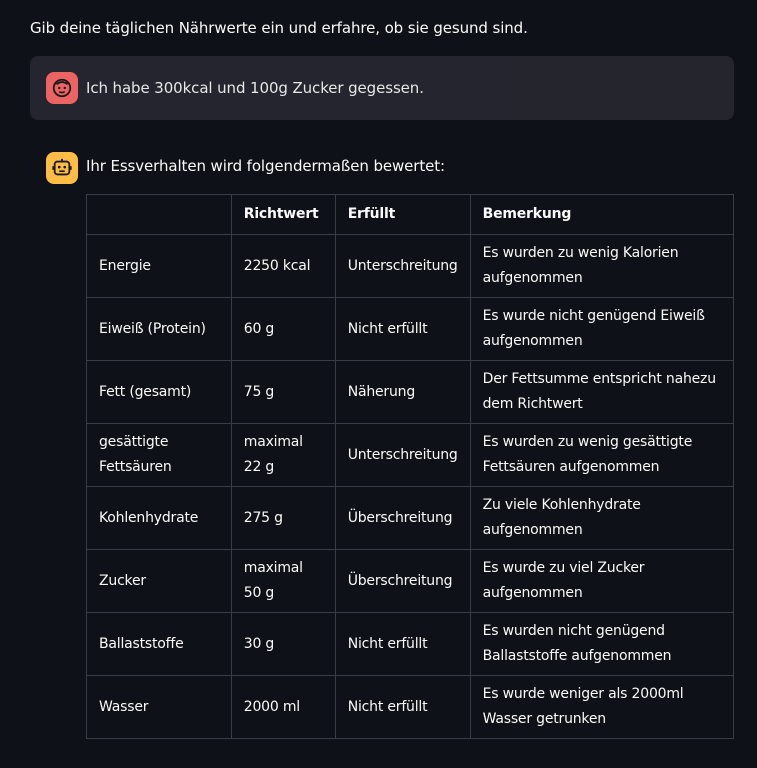 The width and height of the screenshot is (757, 768). Describe the element at coordinates (283, 518) in the screenshot. I see `guideline-cell: 275 g` at that location.